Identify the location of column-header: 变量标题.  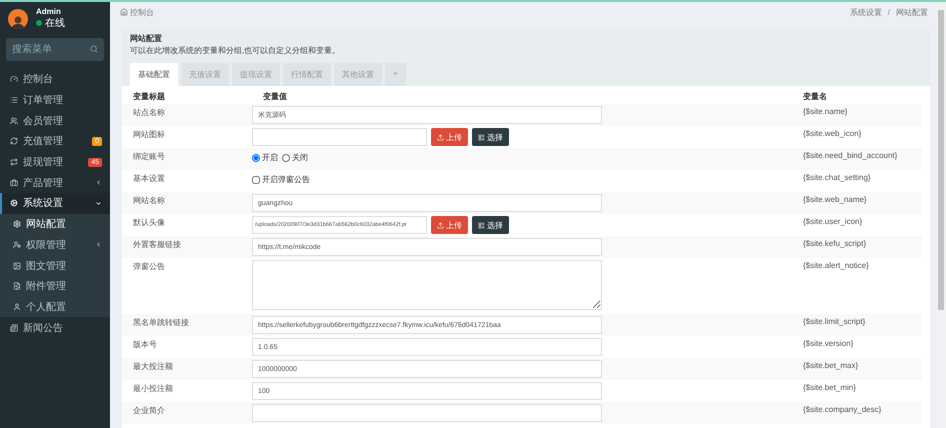
(149, 96).